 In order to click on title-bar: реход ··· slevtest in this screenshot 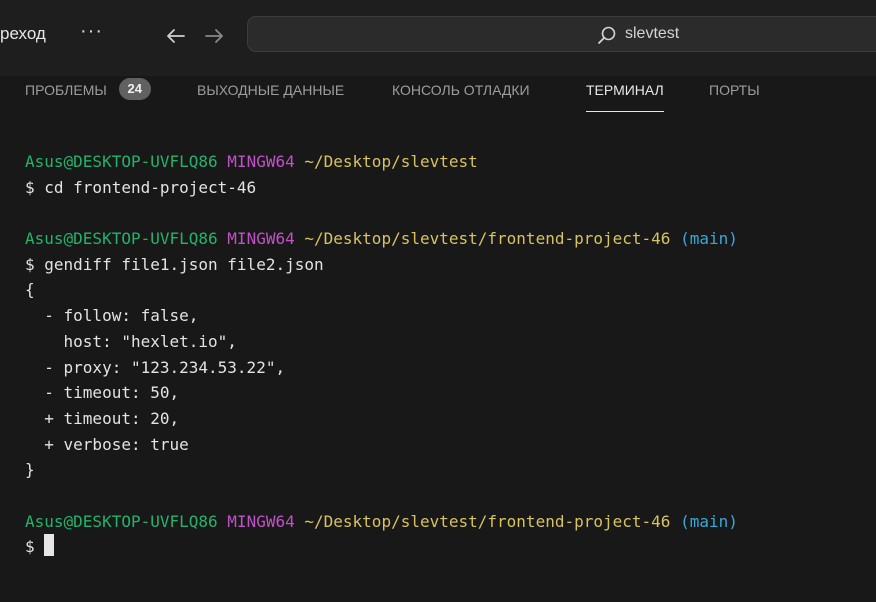, I will do `click(438, 38)`.